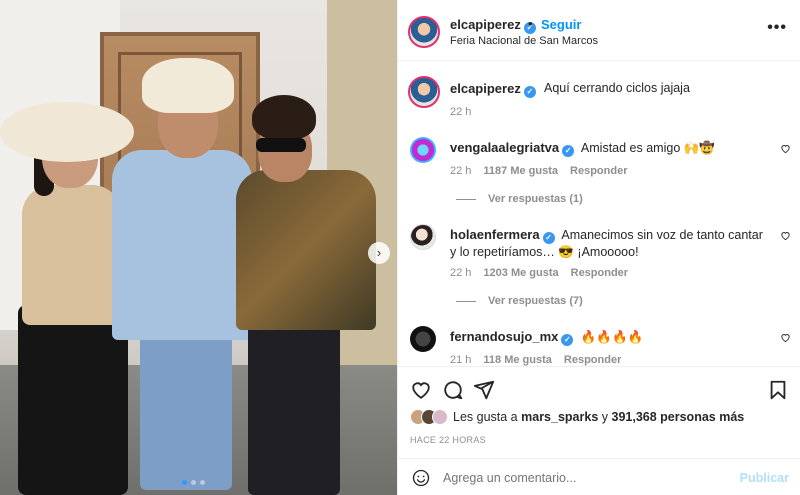 The image size is (800, 495). I want to click on comment-input, so click(583, 478).